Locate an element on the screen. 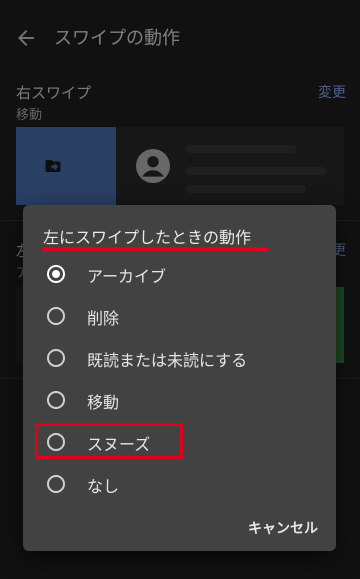 The image size is (360, 579). annotation-highlight-box is located at coordinates (109, 441).